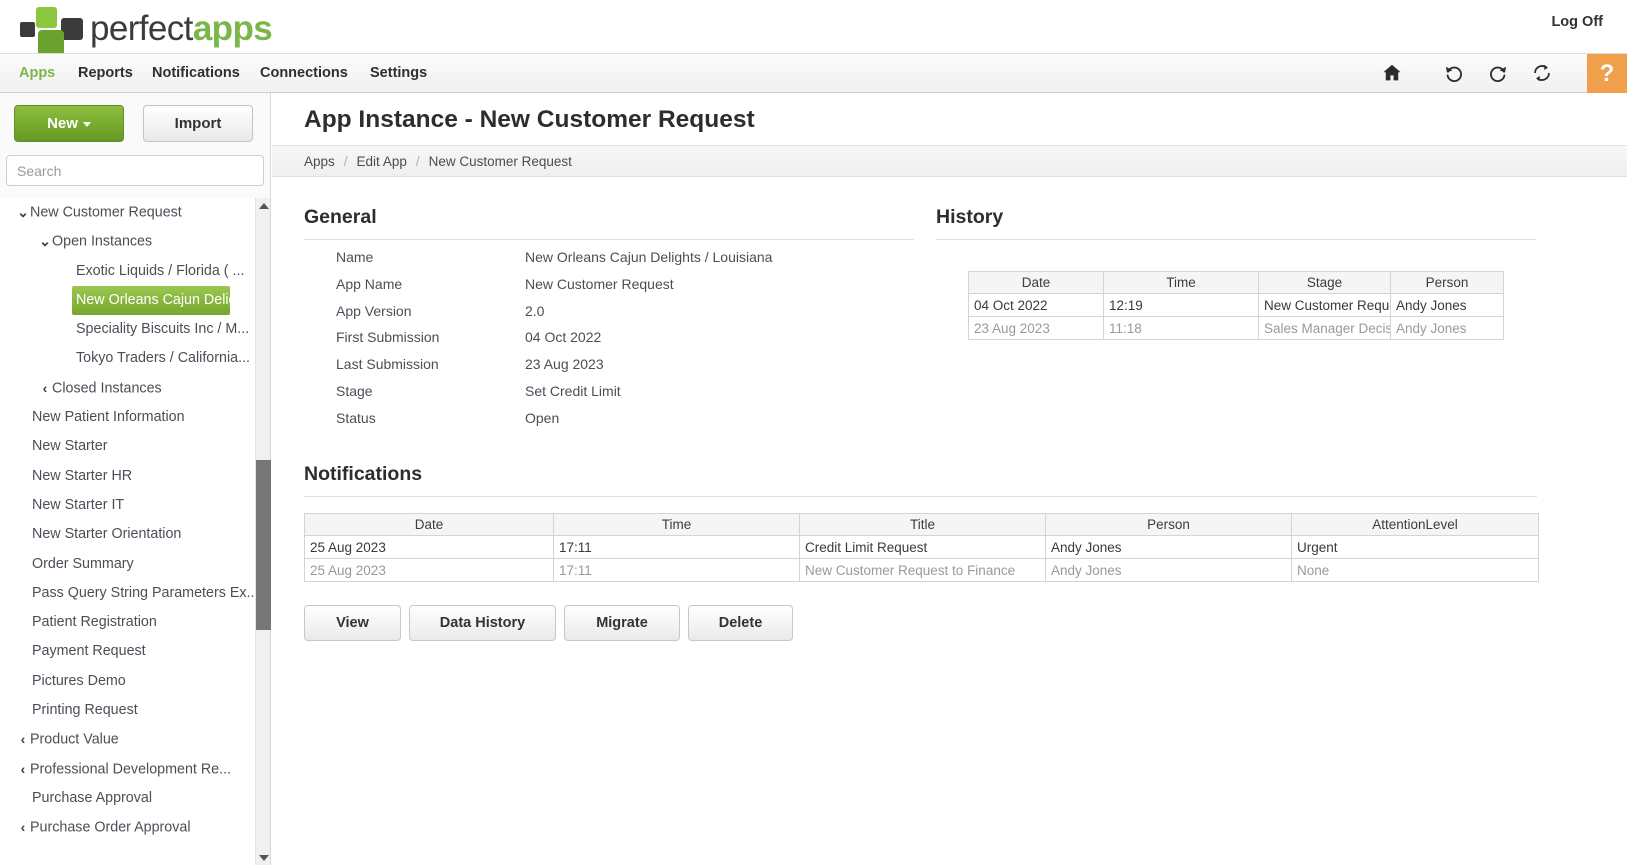 This screenshot has width=1627, height=865. Describe the element at coordinates (127, 651) in the screenshot. I see `tree-item: Payment Request` at that location.